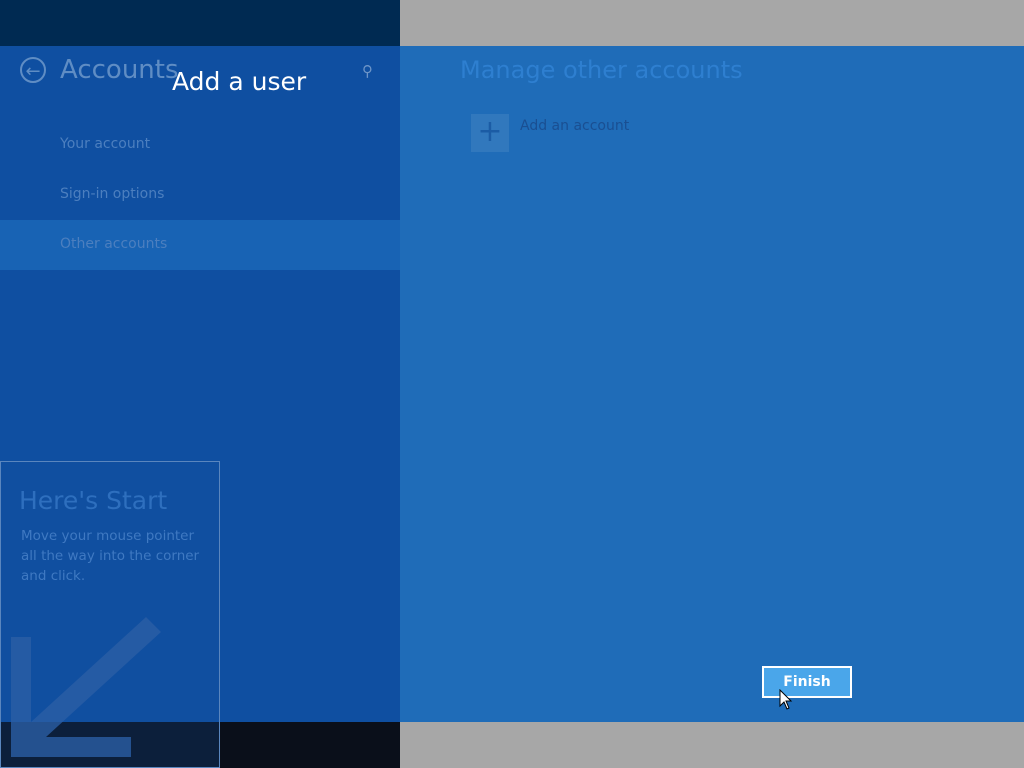 The width and height of the screenshot is (1024, 768). I want to click on top-bar-left, so click(200, 23).